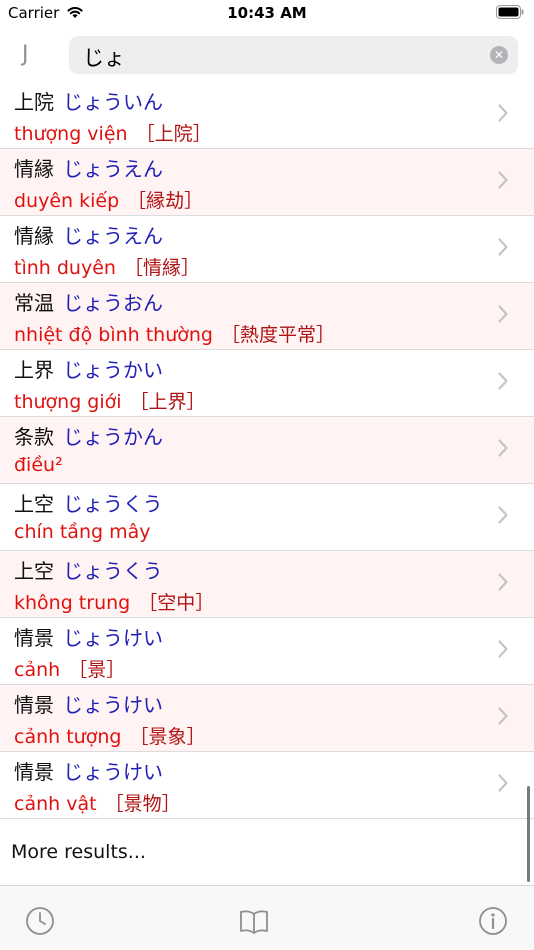  I want to click on entry-meaning: cảnh vật, so click(55, 804).